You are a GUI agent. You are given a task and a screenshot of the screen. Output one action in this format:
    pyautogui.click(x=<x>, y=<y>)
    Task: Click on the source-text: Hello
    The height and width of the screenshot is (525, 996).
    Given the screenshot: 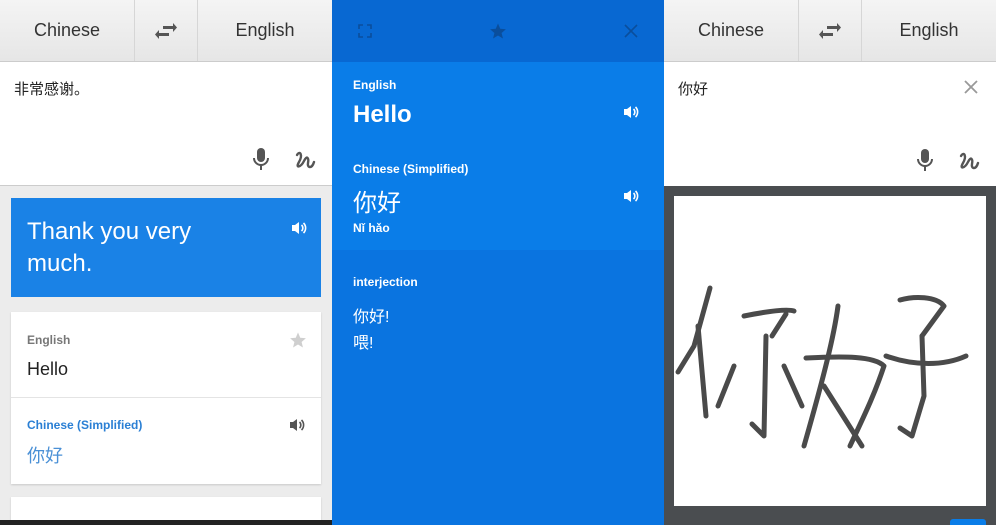 What is the action you would take?
    pyautogui.click(x=382, y=114)
    